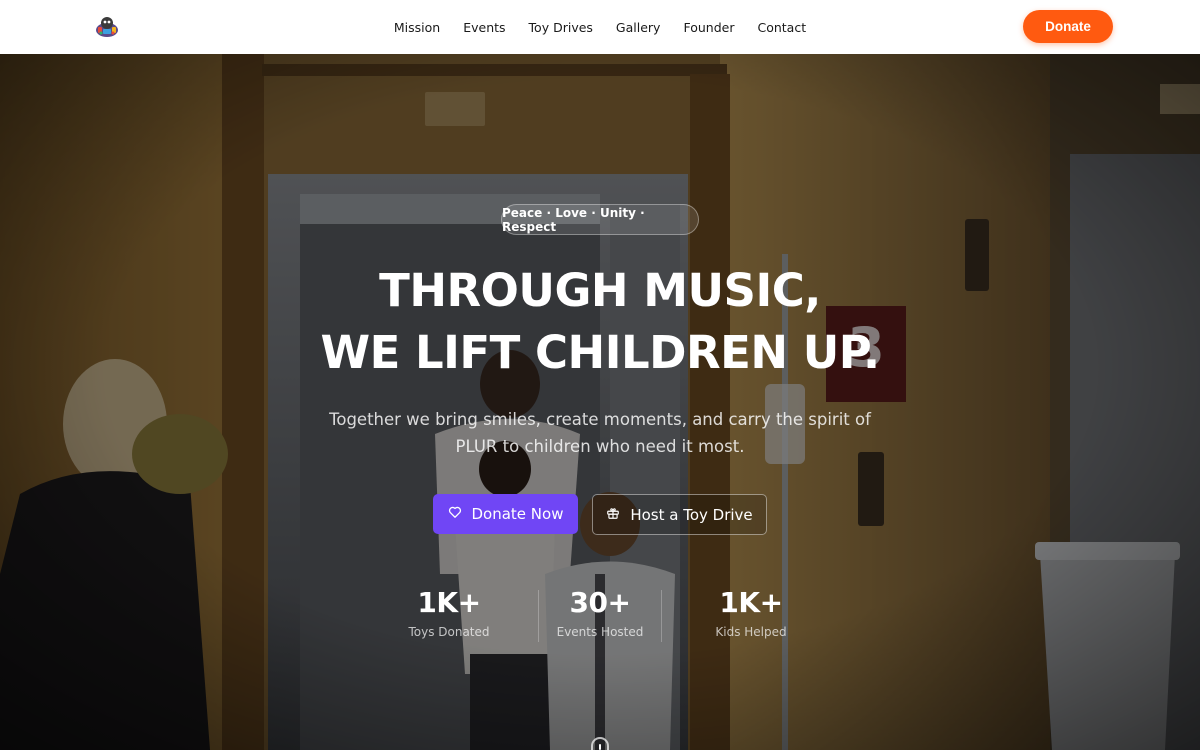 This screenshot has width=1200, height=750. I want to click on stat-label: Toys Donated, so click(449, 632).